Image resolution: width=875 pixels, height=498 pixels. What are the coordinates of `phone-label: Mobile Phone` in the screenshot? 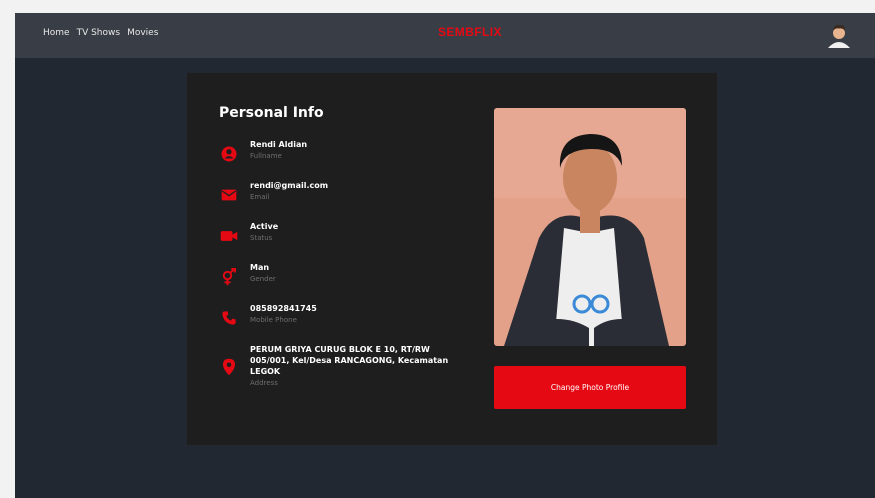 It's located at (273, 320).